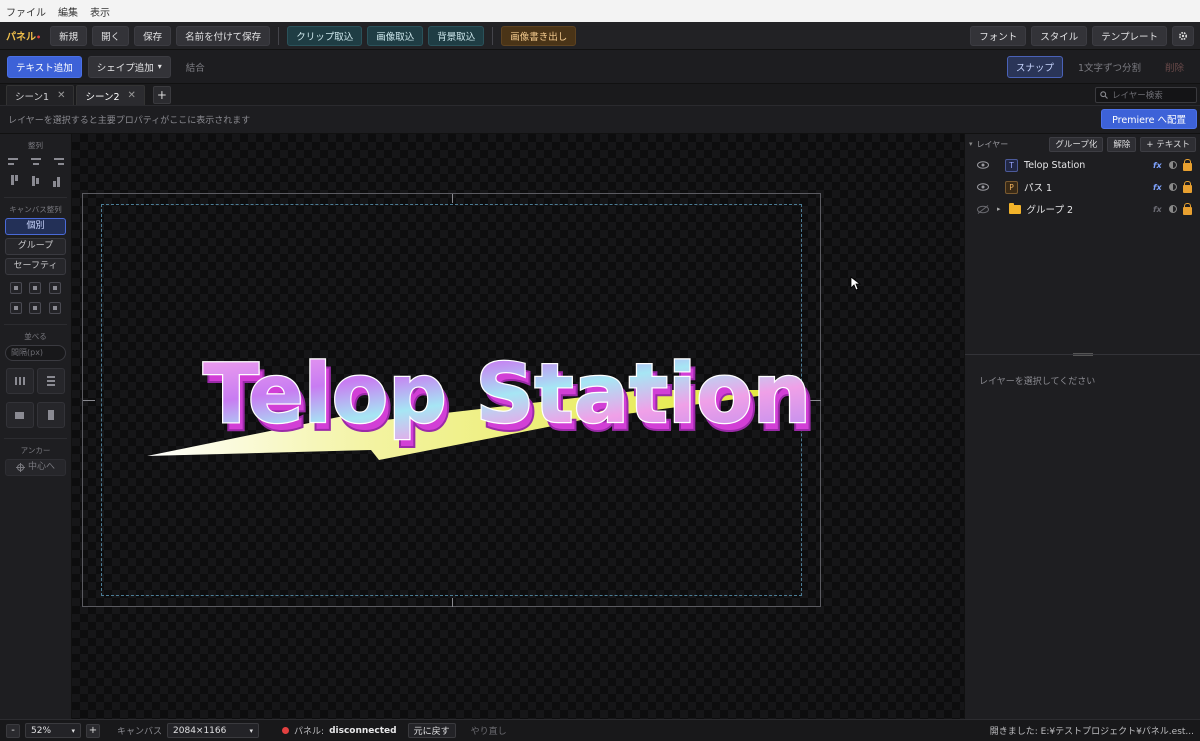  What do you see at coordinates (600, 11) in the screenshot?
I see `menu-bar: ファイル 編集 表示` at bounding box center [600, 11].